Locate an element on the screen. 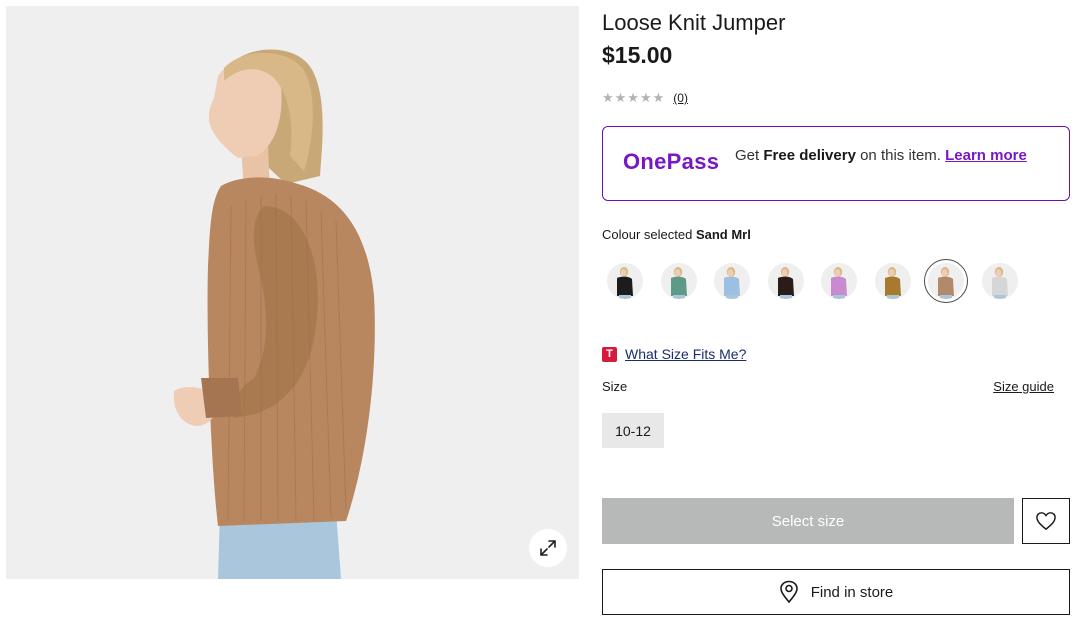 The width and height of the screenshot is (1080, 620). select-size-button: Select size is located at coordinates (808, 521).